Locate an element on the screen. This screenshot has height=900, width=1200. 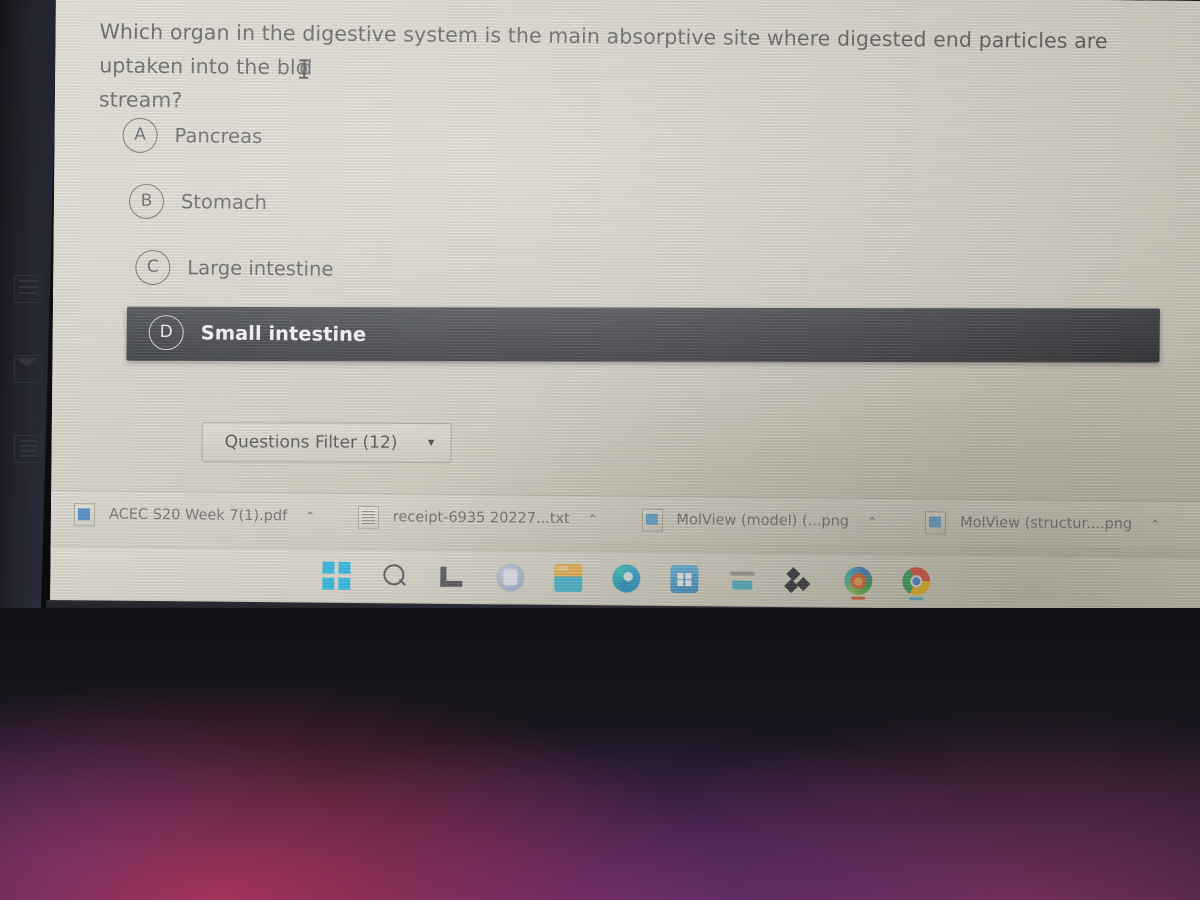
option-letter-bubble-b: B is located at coordinates (146, 201).